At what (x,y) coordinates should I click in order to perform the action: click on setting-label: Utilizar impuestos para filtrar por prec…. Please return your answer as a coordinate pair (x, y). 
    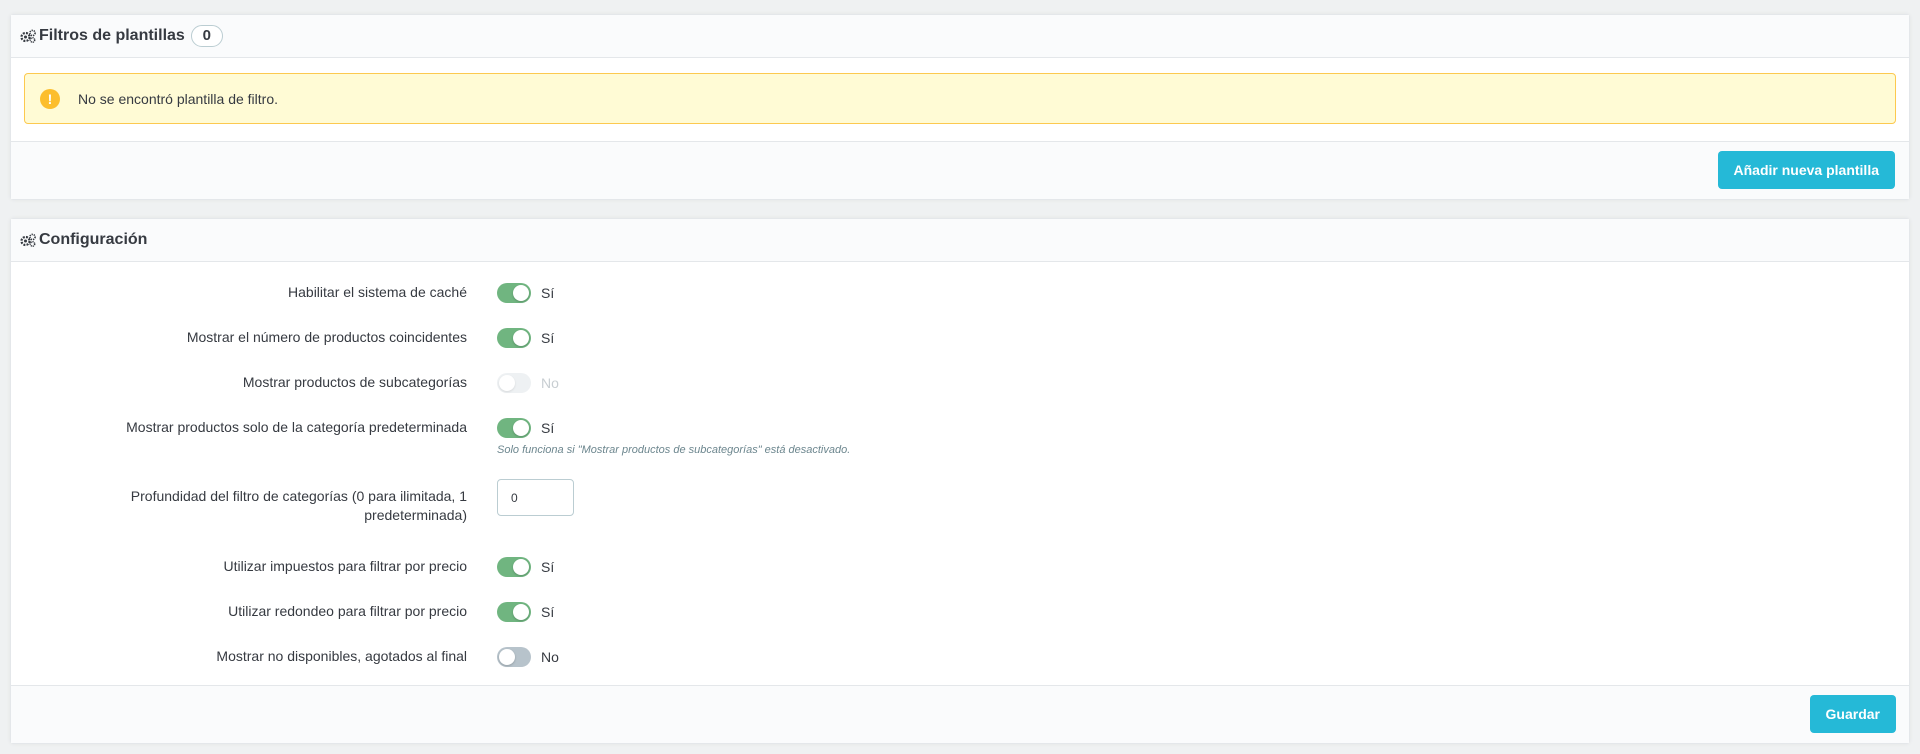
    Looking at the image, I should click on (345, 566).